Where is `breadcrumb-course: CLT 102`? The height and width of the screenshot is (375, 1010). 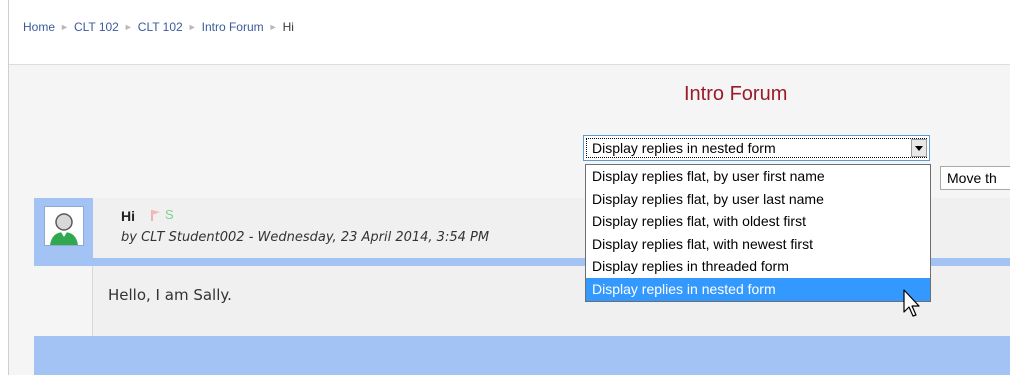 breadcrumb-course: CLT 102 is located at coordinates (96, 27).